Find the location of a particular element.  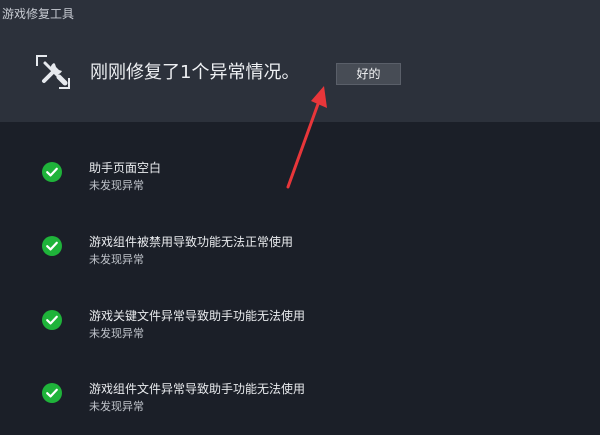

ok-button: 好的 is located at coordinates (368, 74).